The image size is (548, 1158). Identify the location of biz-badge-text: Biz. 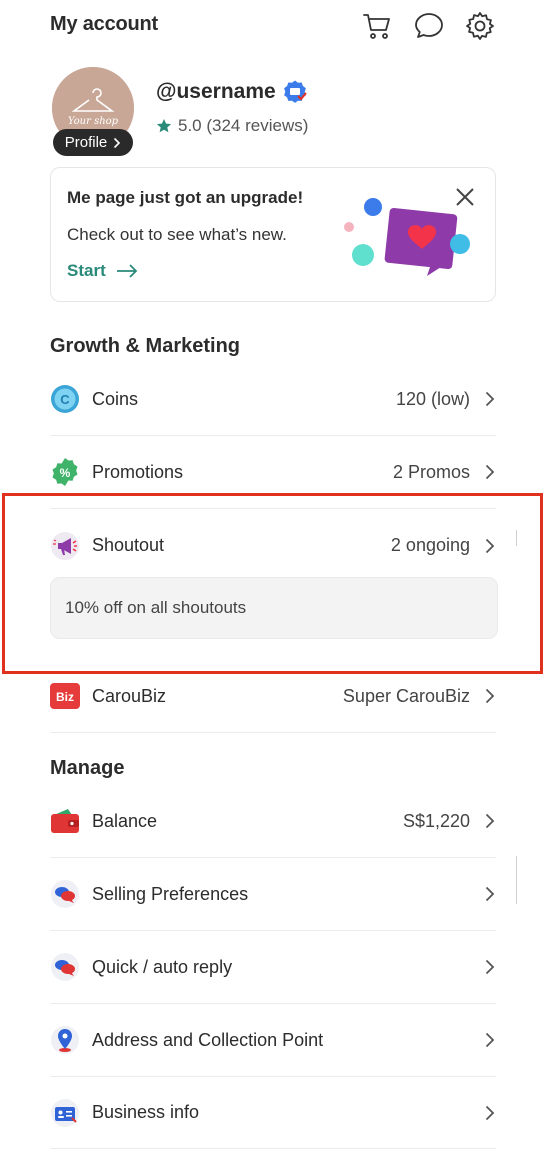
(65, 697).